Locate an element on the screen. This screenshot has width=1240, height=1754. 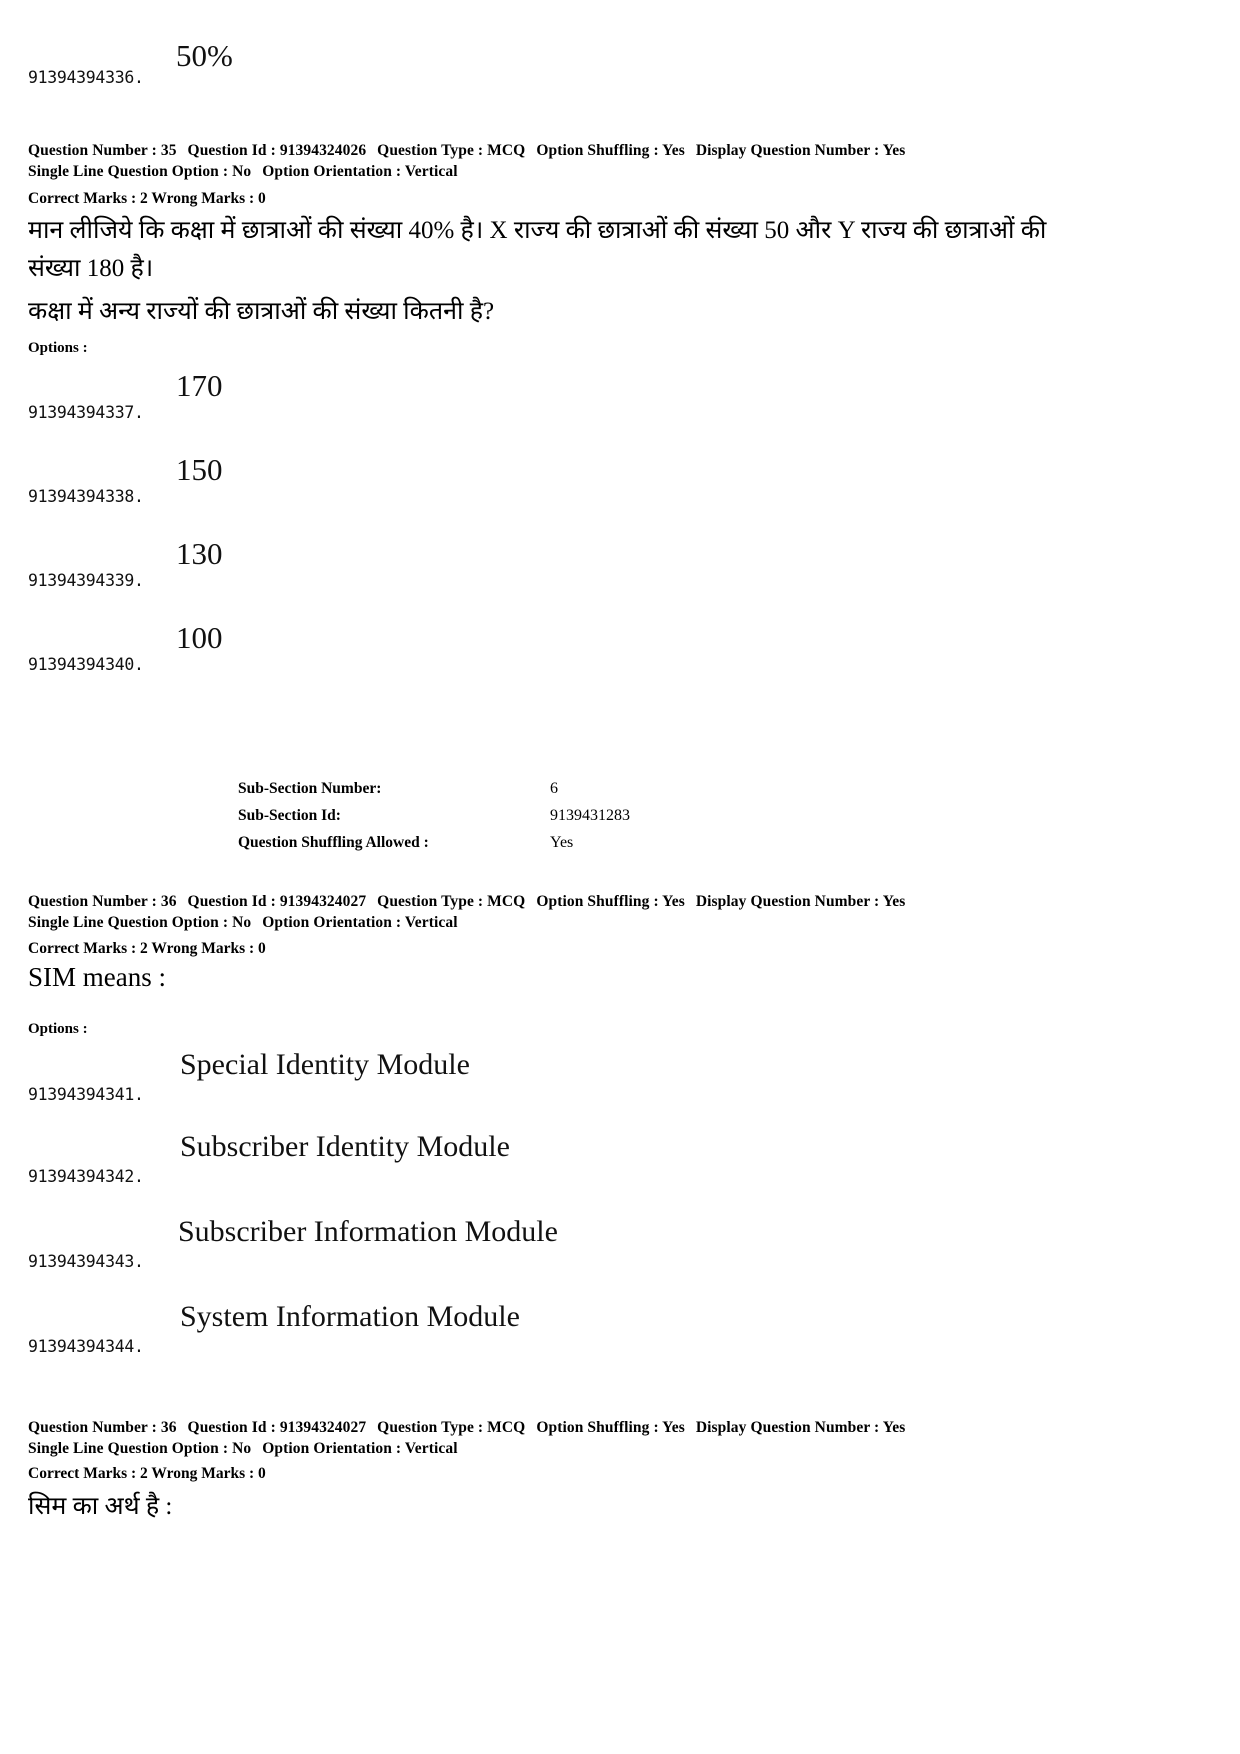
question-number-value: 35 is located at coordinates (168, 150).